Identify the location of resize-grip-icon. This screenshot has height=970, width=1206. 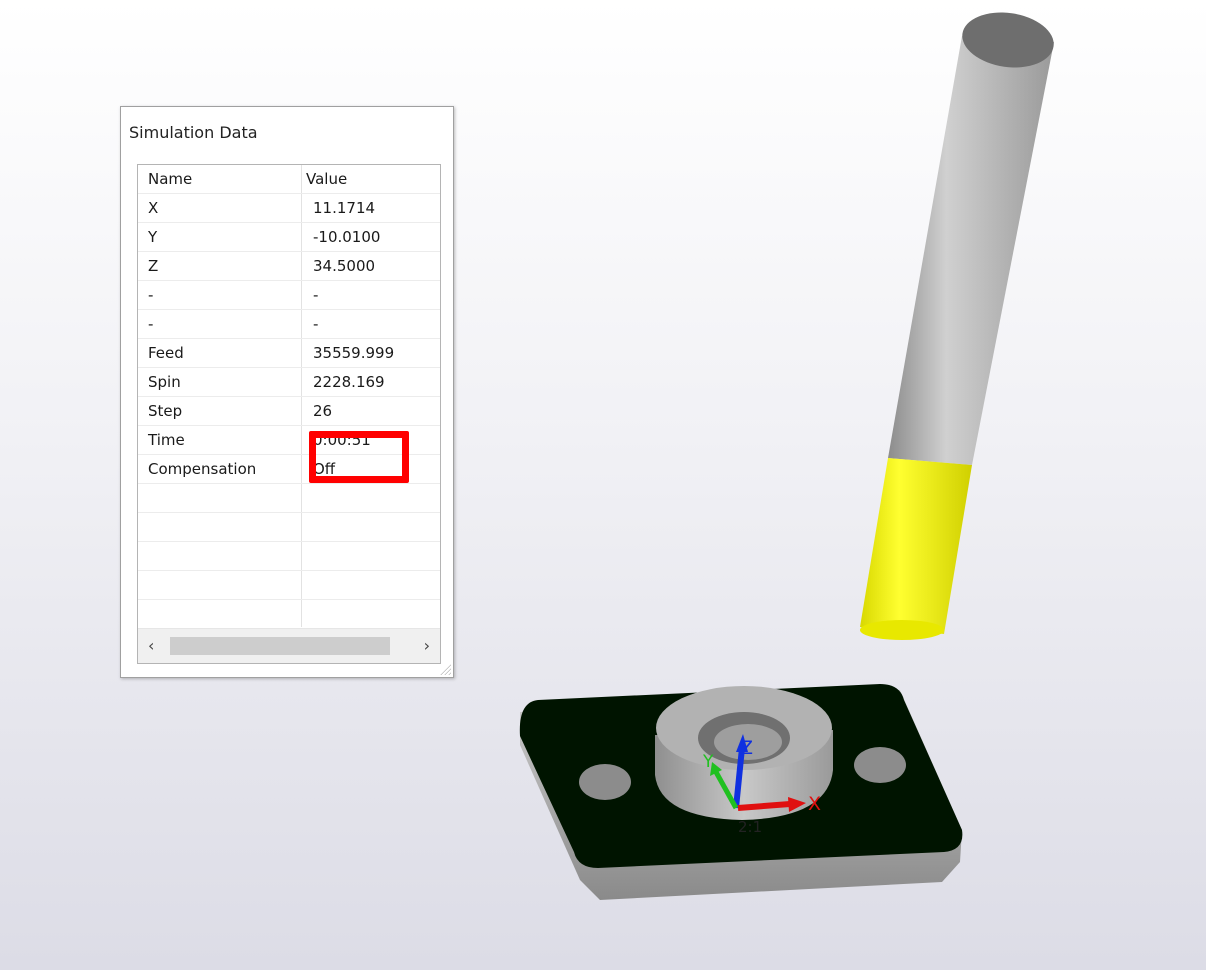
(445, 669).